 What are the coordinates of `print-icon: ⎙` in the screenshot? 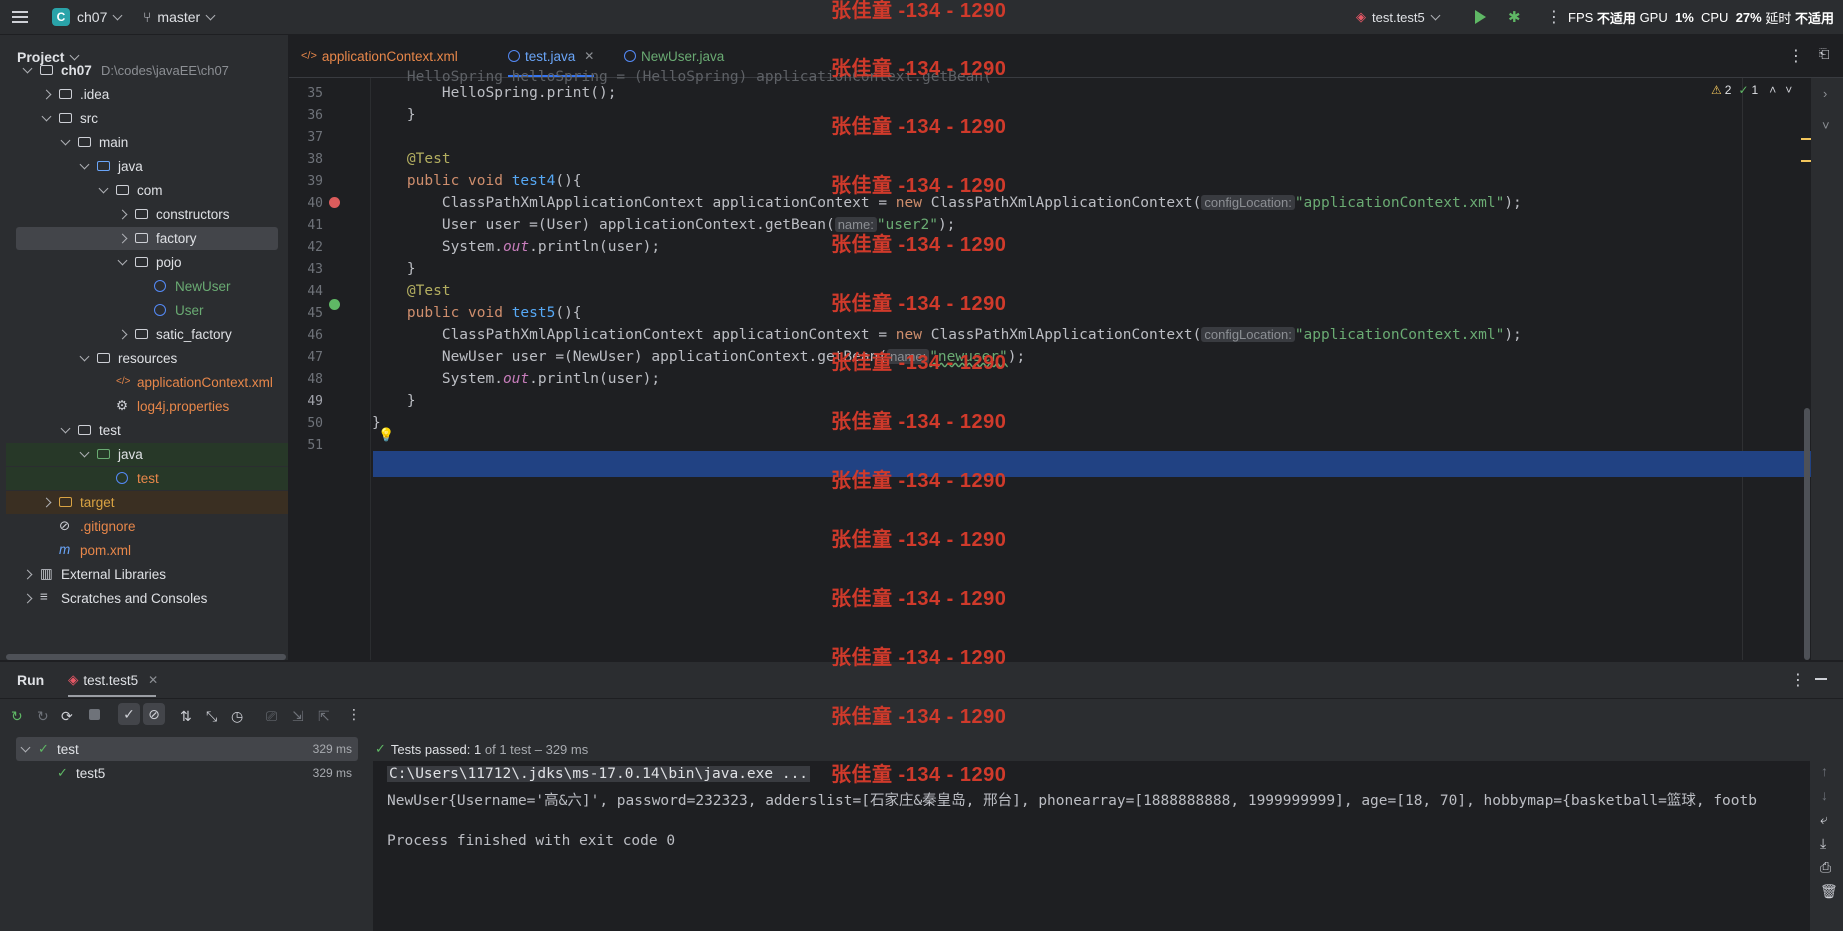 It's located at (1825, 867).